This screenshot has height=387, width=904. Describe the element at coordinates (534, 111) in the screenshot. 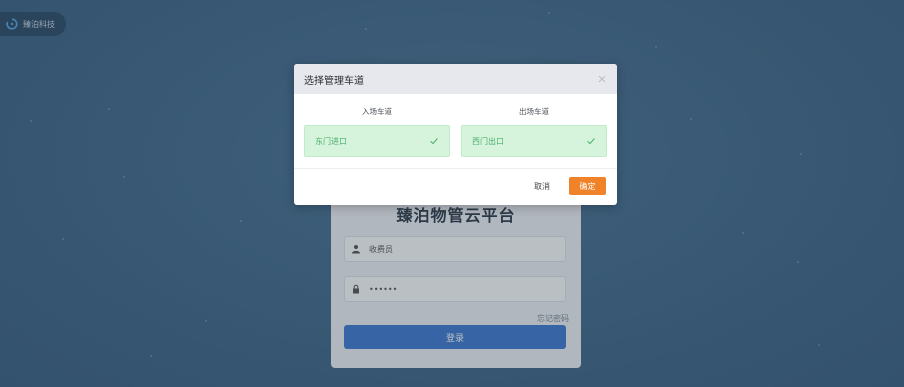

I see `exit-lane-label: 出场车道` at that location.